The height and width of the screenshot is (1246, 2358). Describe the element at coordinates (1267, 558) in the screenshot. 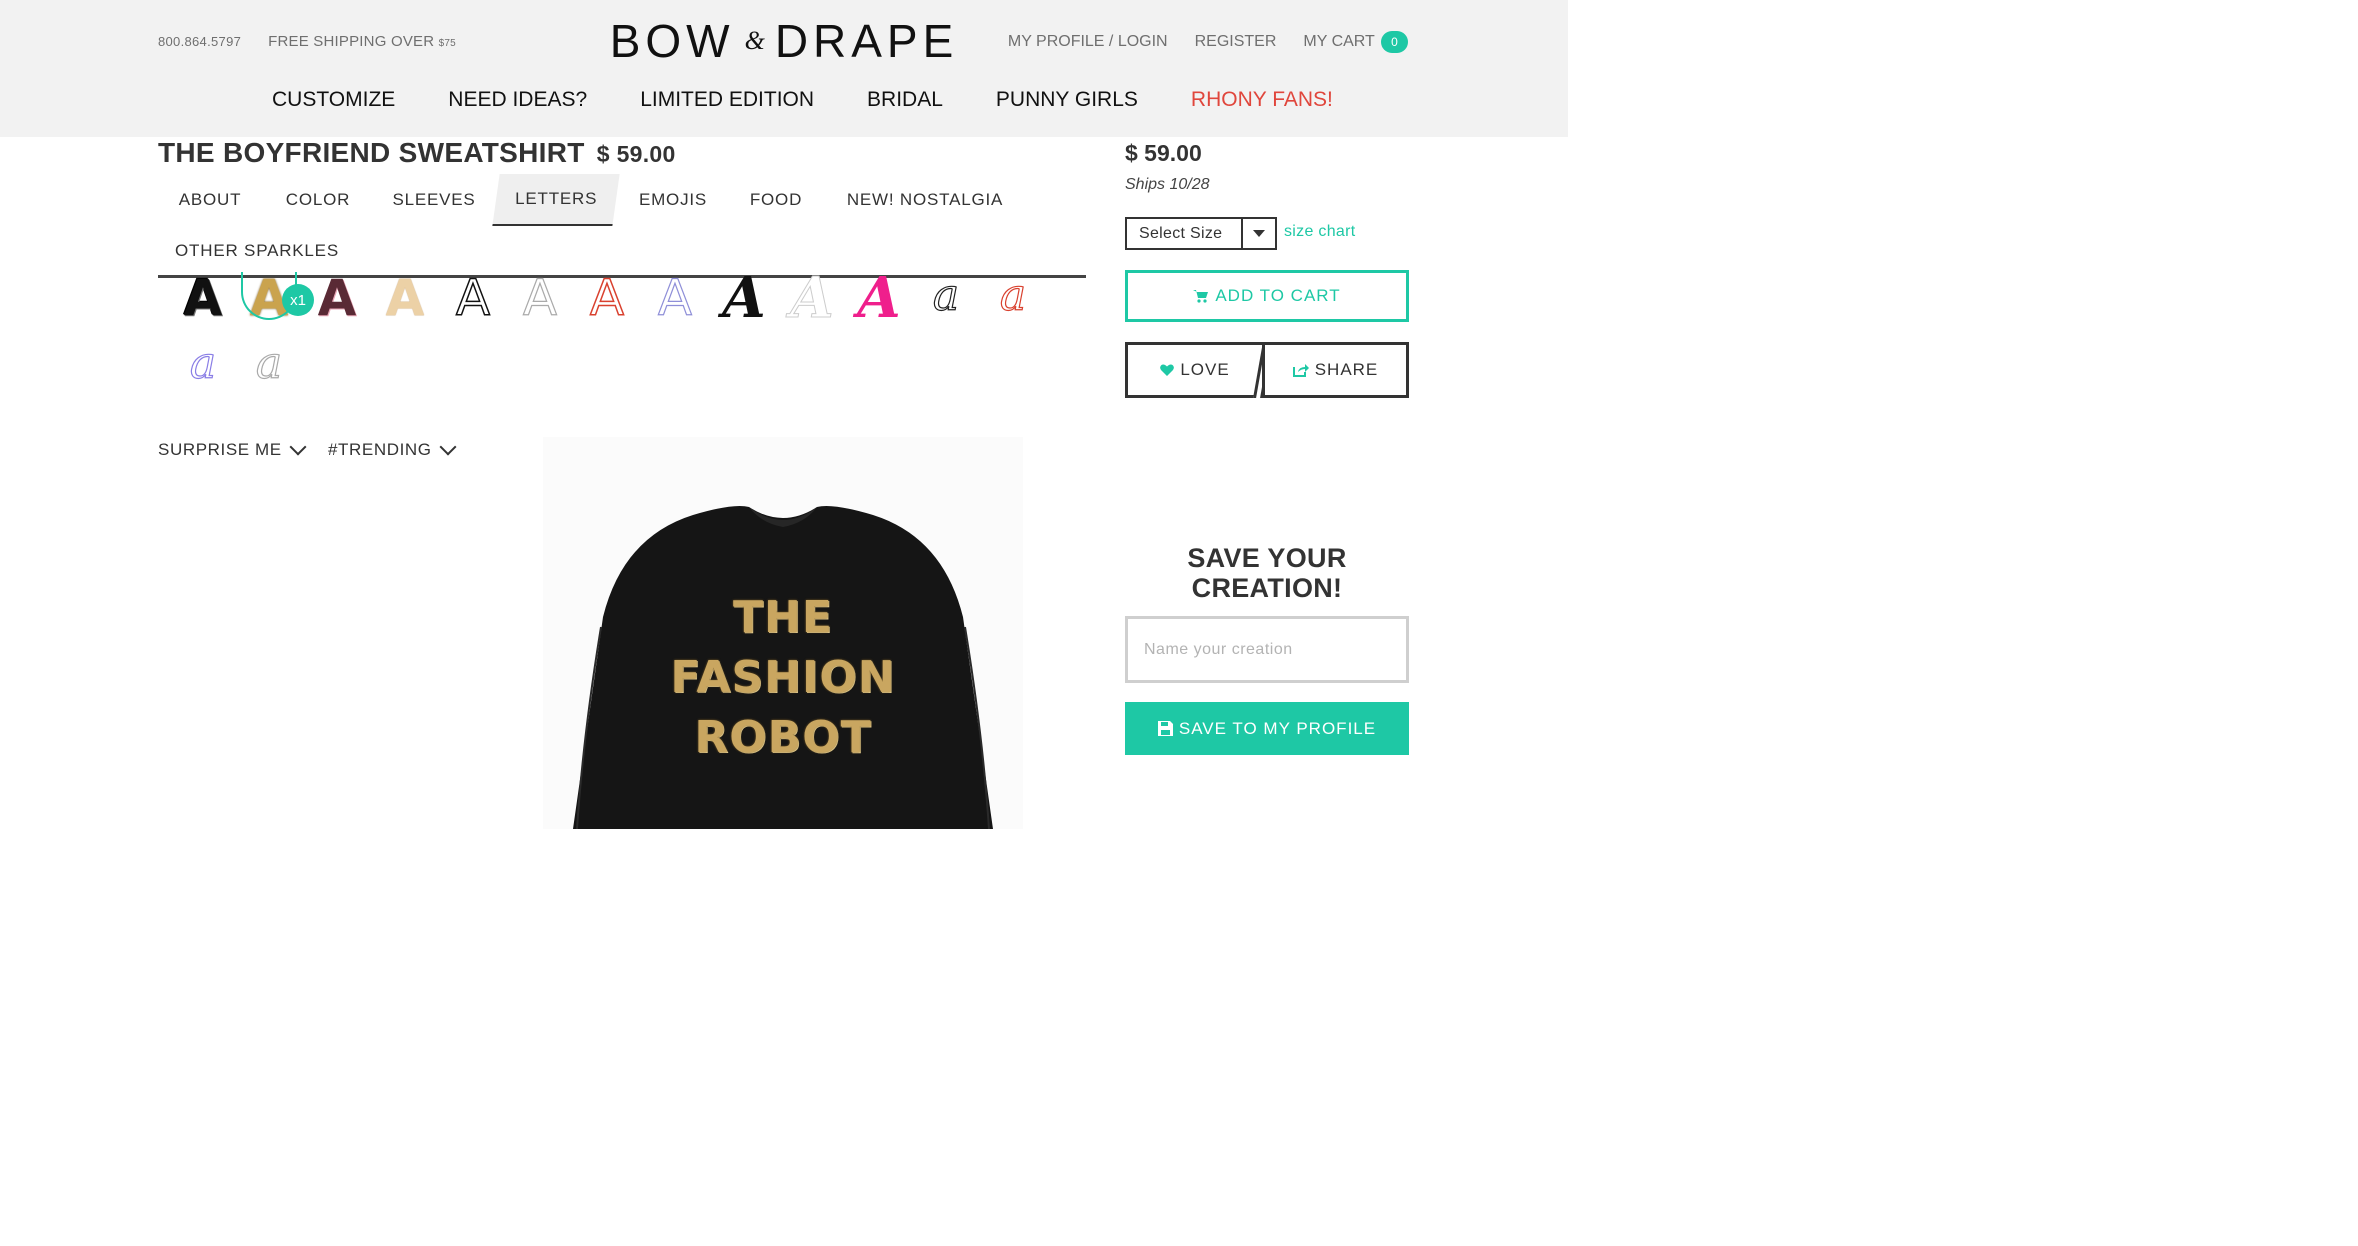

I see `save-heading-line-1: SAVE YOUR` at that location.